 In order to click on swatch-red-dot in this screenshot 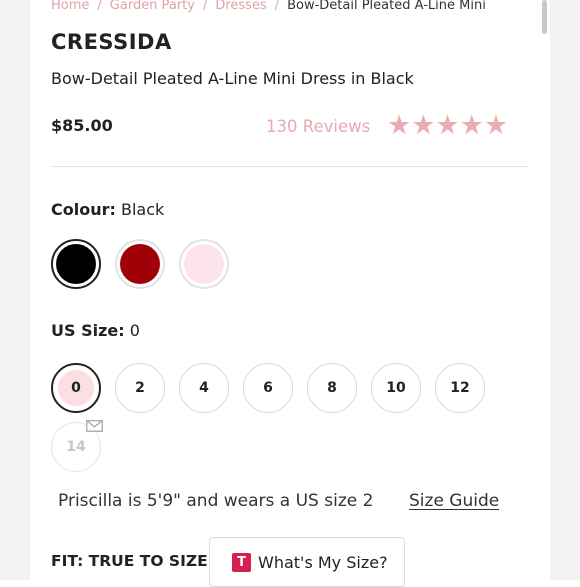, I will do `click(140, 264)`.